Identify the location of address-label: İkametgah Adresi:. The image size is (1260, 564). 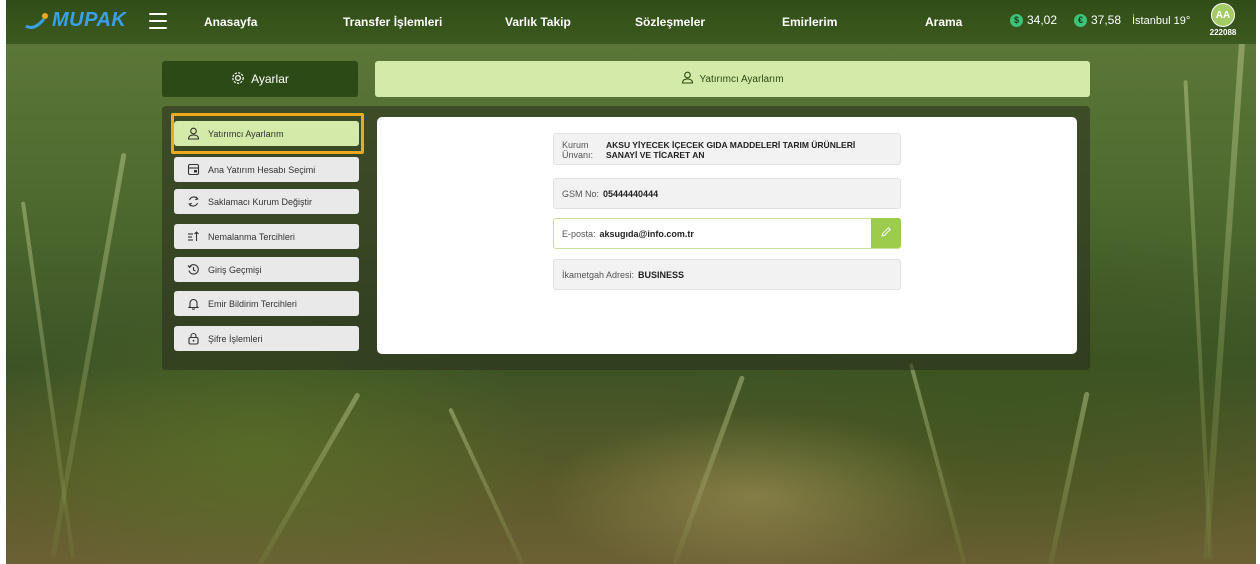
(598, 274).